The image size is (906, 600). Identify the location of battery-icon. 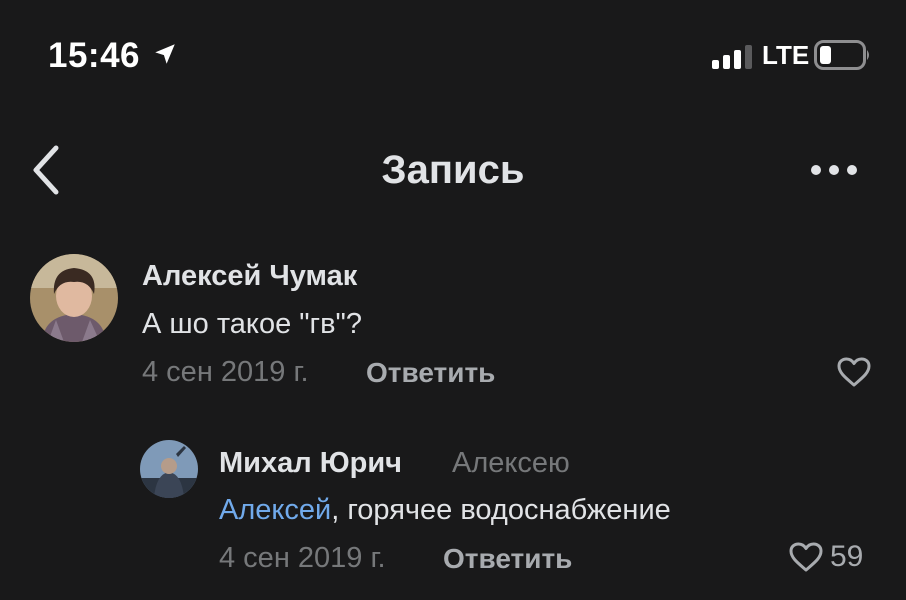
(841, 55).